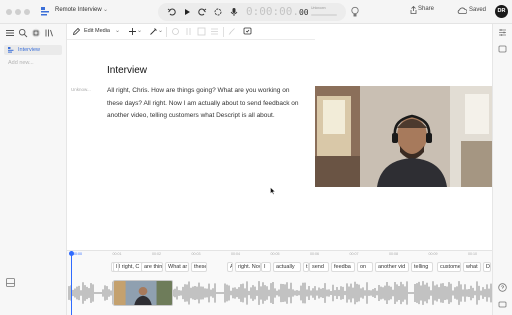 The width and height of the screenshot is (512, 315). What do you see at coordinates (160, 30) in the screenshot?
I see `draw-chevron-icon: ⌄` at bounding box center [160, 30].